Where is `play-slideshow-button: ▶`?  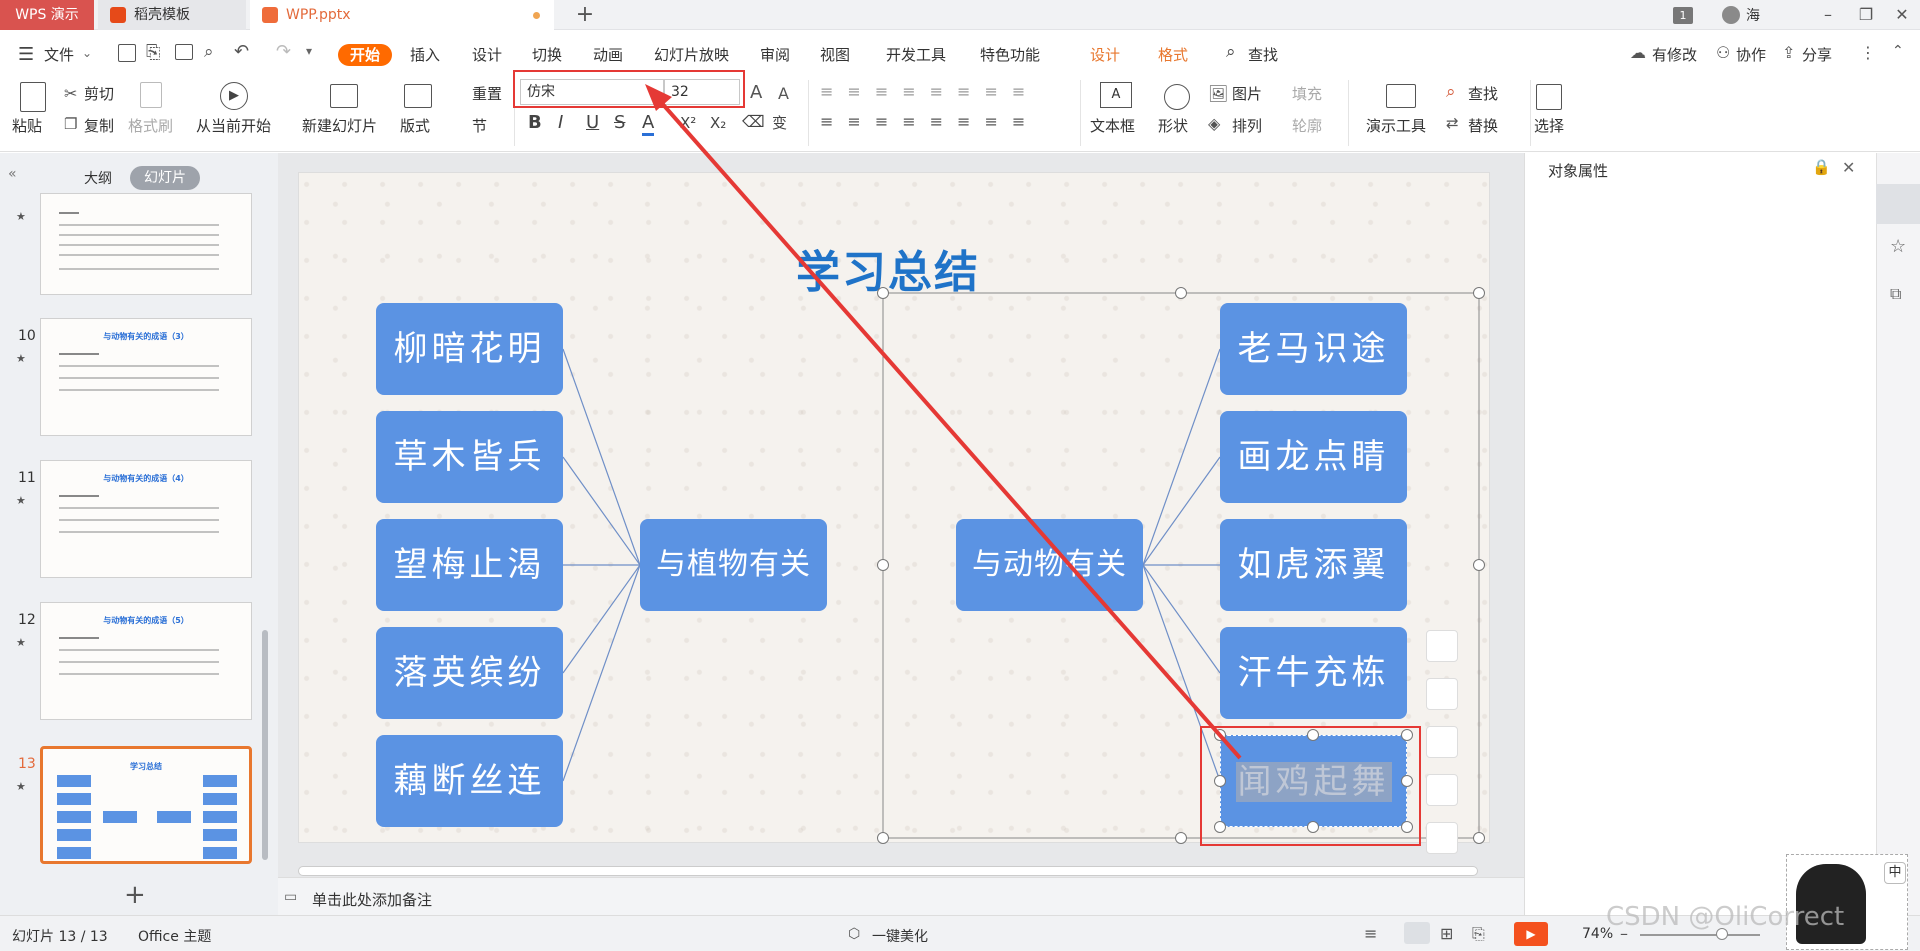
play-slideshow-button: ▶ is located at coordinates (1531, 934).